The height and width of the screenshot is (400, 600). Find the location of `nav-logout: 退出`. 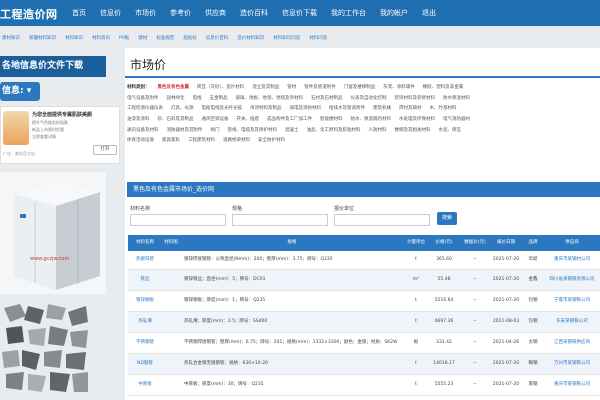

nav-logout: 退出 is located at coordinates (429, 13).